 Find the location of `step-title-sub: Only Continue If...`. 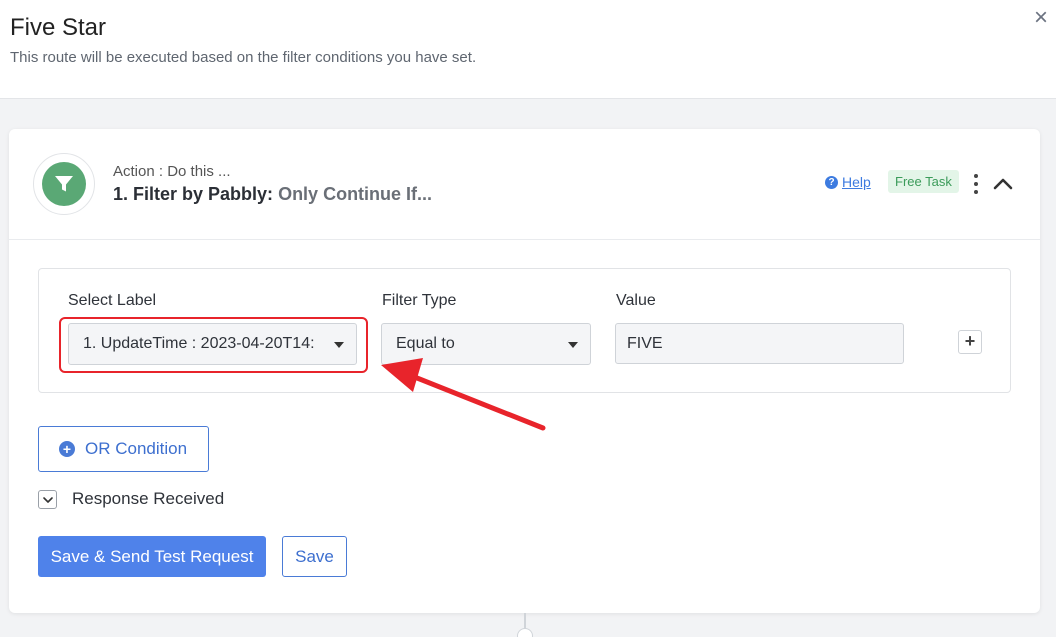

step-title-sub: Only Continue If... is located at coordinates (355, 194).